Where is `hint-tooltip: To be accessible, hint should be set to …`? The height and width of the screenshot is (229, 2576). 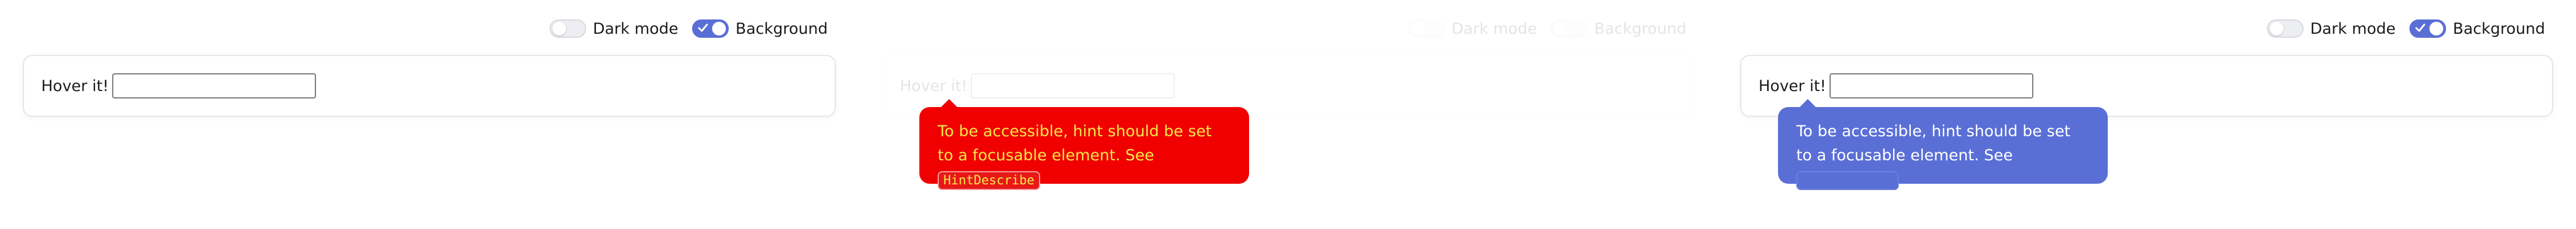 hint-tooltip: To be accessible, hint should be set to … is located at coordinates (1943, 144).